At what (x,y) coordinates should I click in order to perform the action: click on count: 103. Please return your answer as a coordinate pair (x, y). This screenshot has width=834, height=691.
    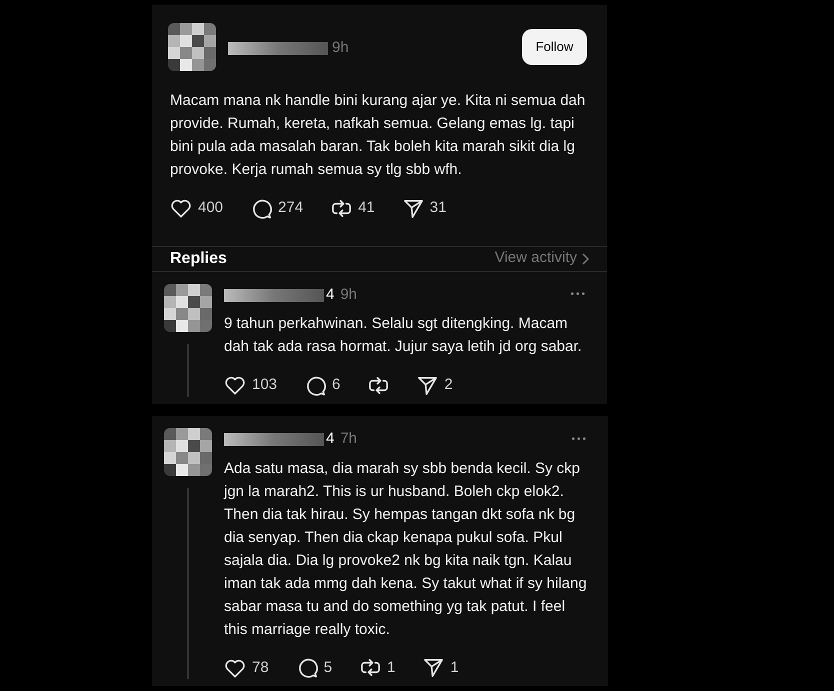
    Looking at the image, I should click on (265, 385).